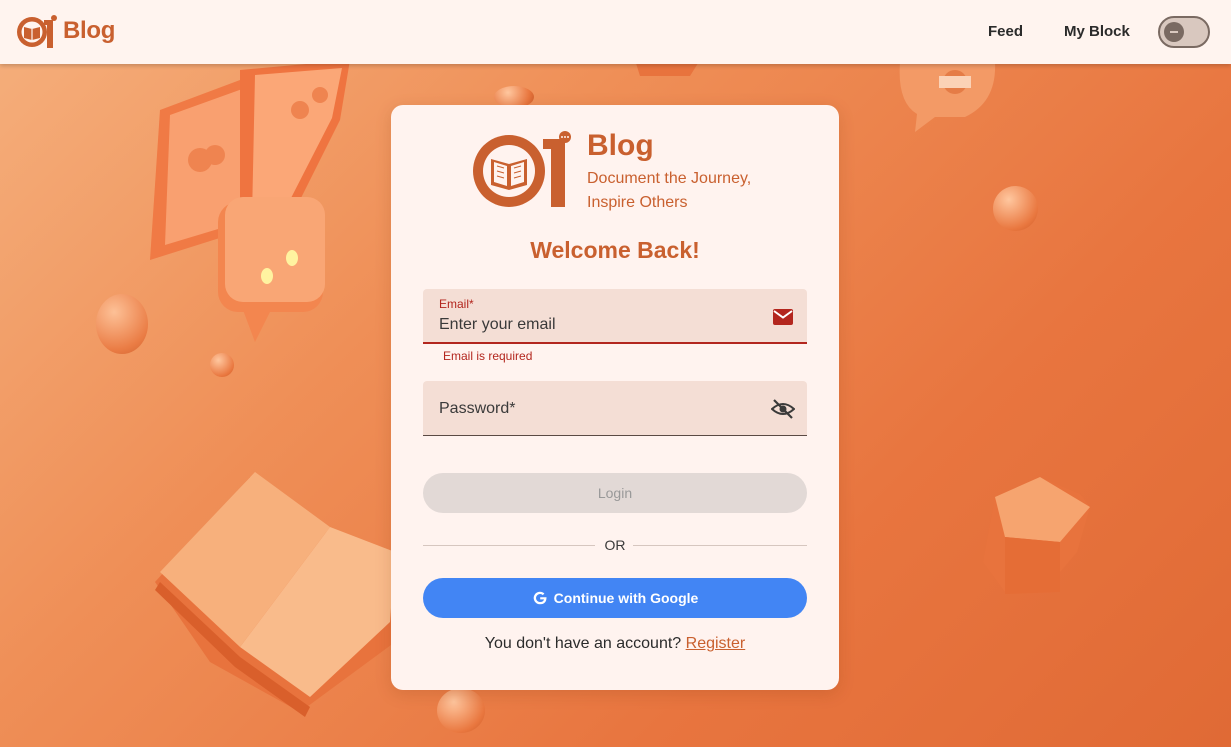 Image resolution: width=1231 pixels, height=747 pixels. I want to click on register-link: Register, so click(716, 643).